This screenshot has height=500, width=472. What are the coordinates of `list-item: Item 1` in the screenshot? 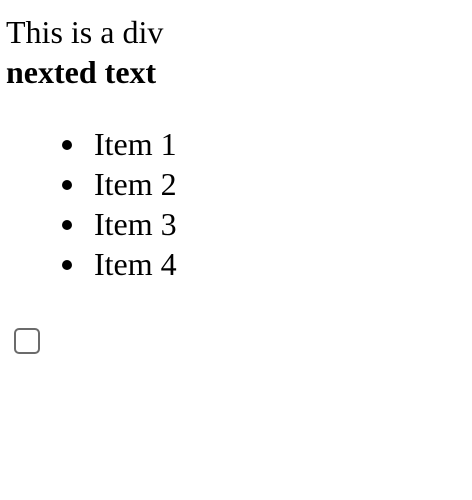 It's located at (267, 144).